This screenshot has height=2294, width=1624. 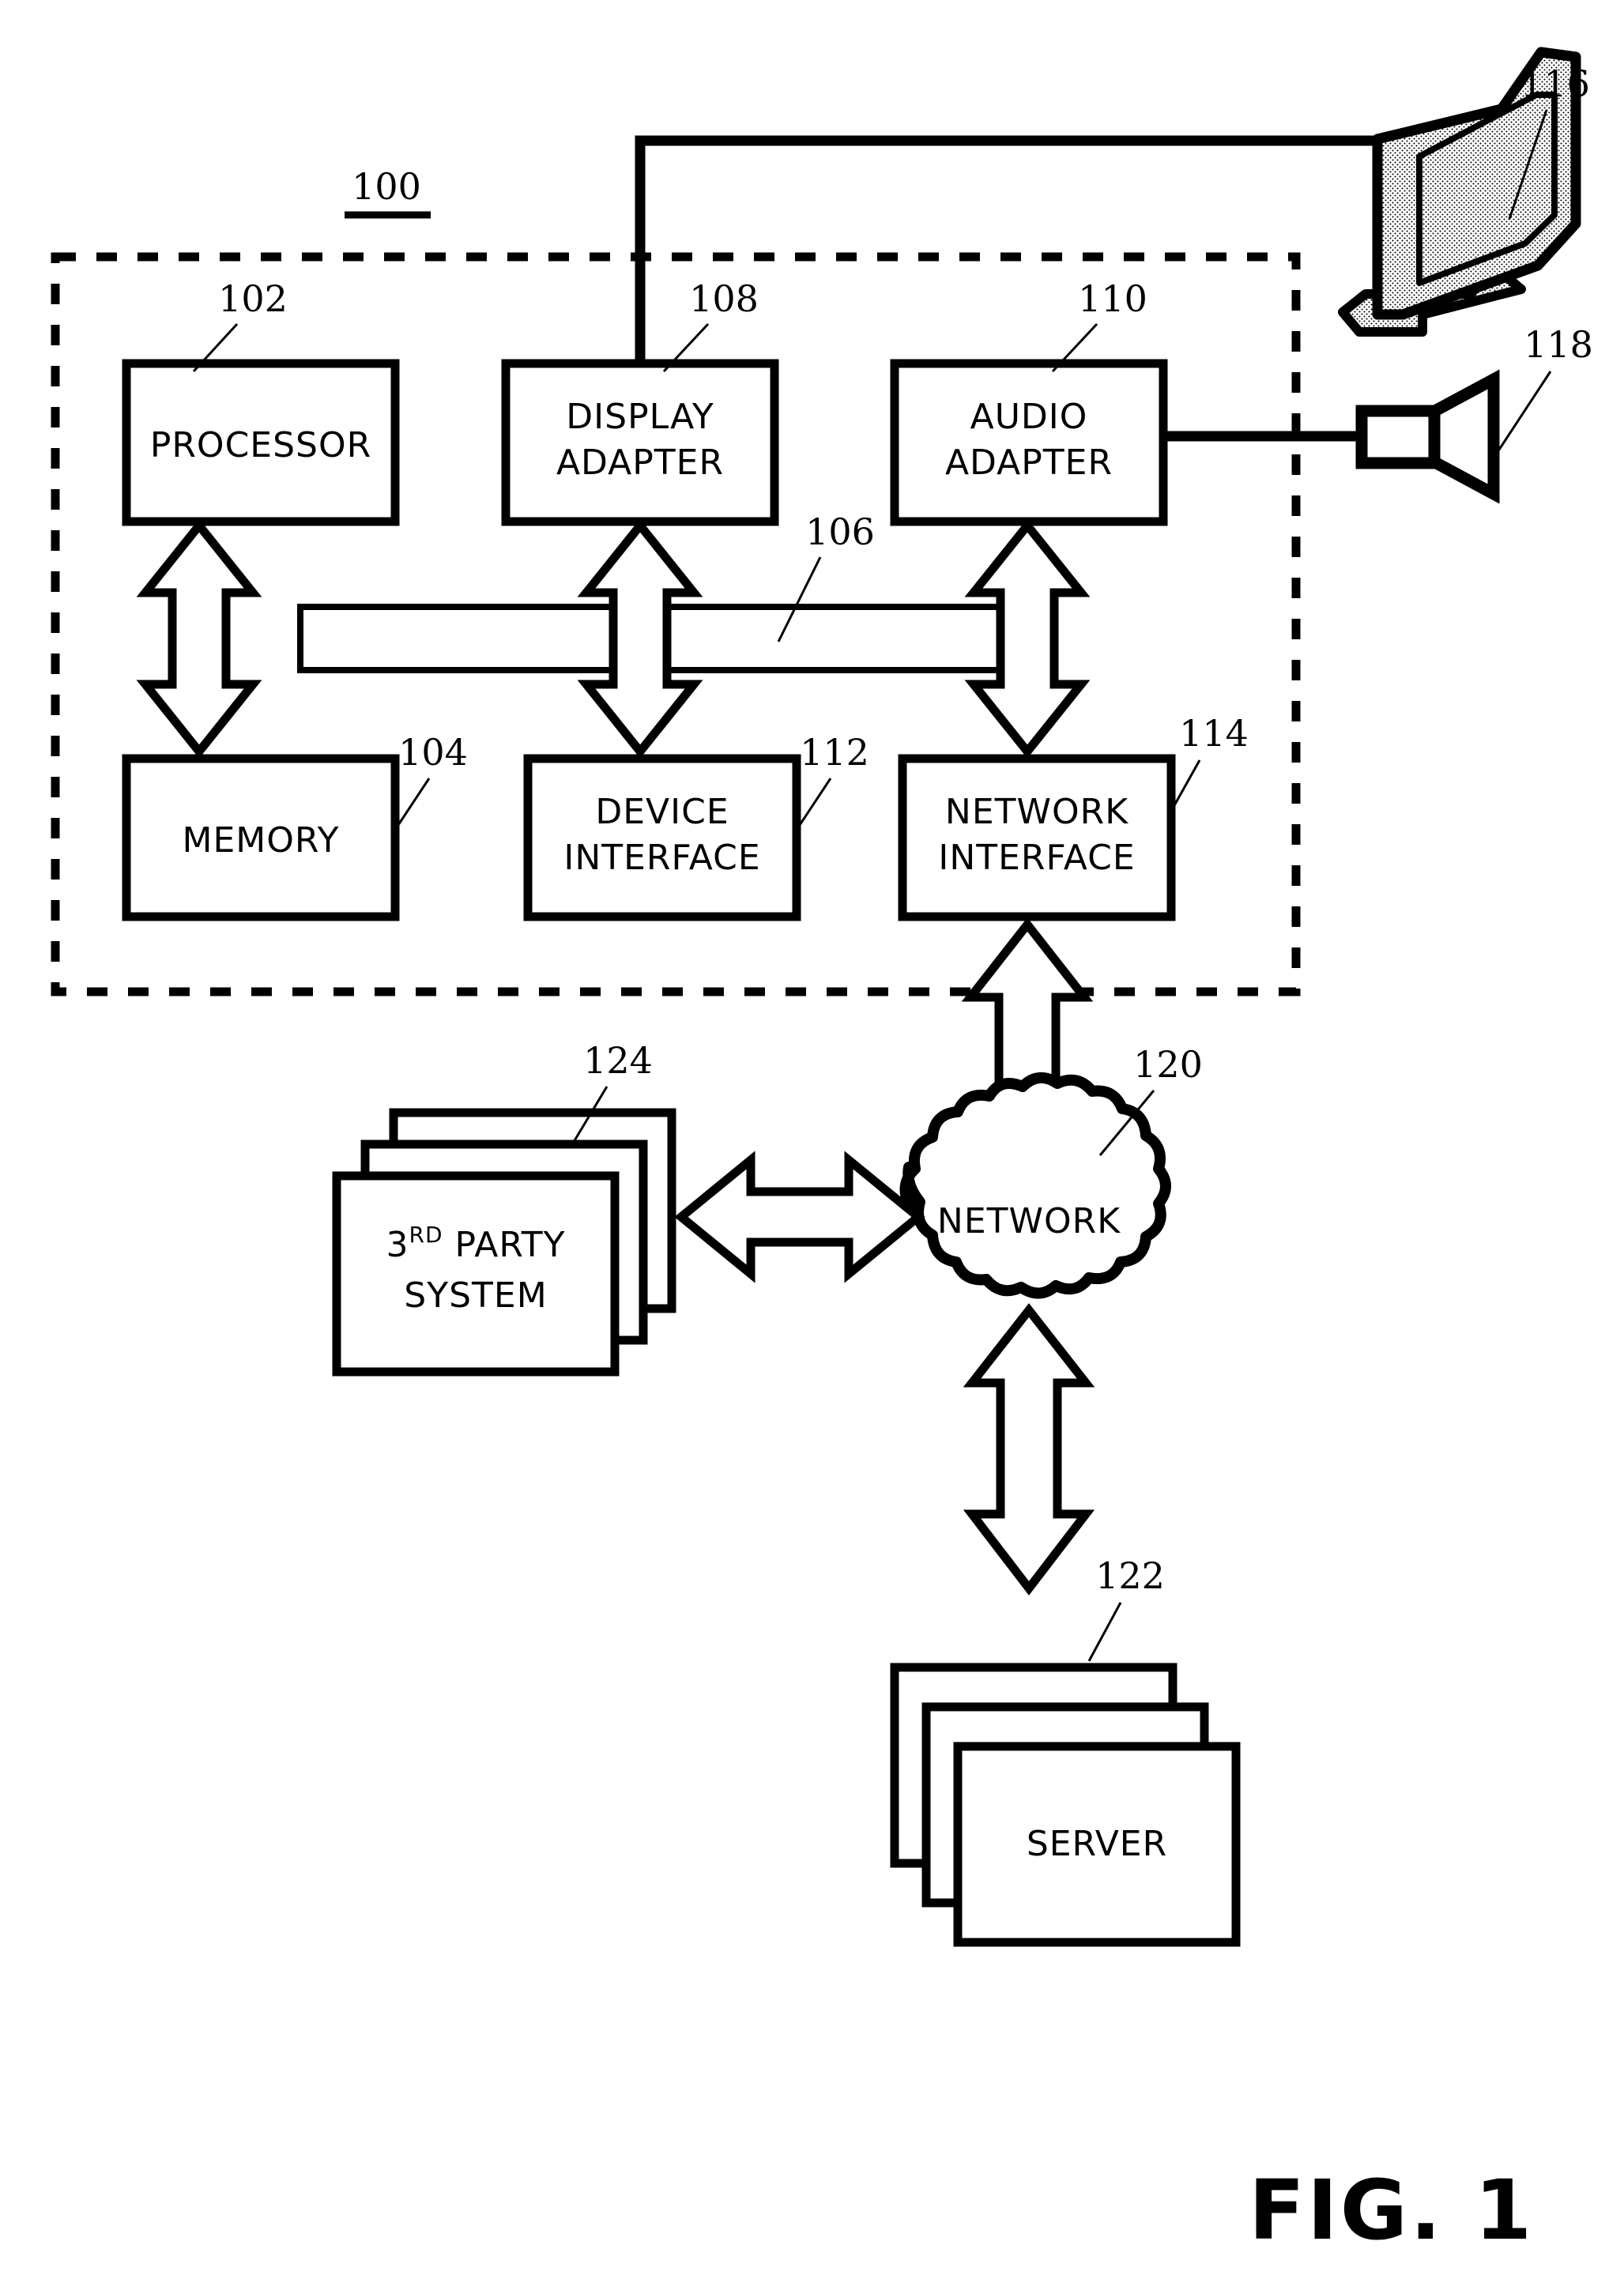 I want to click on ref-label-108: 108, so click(x=724, y=298).